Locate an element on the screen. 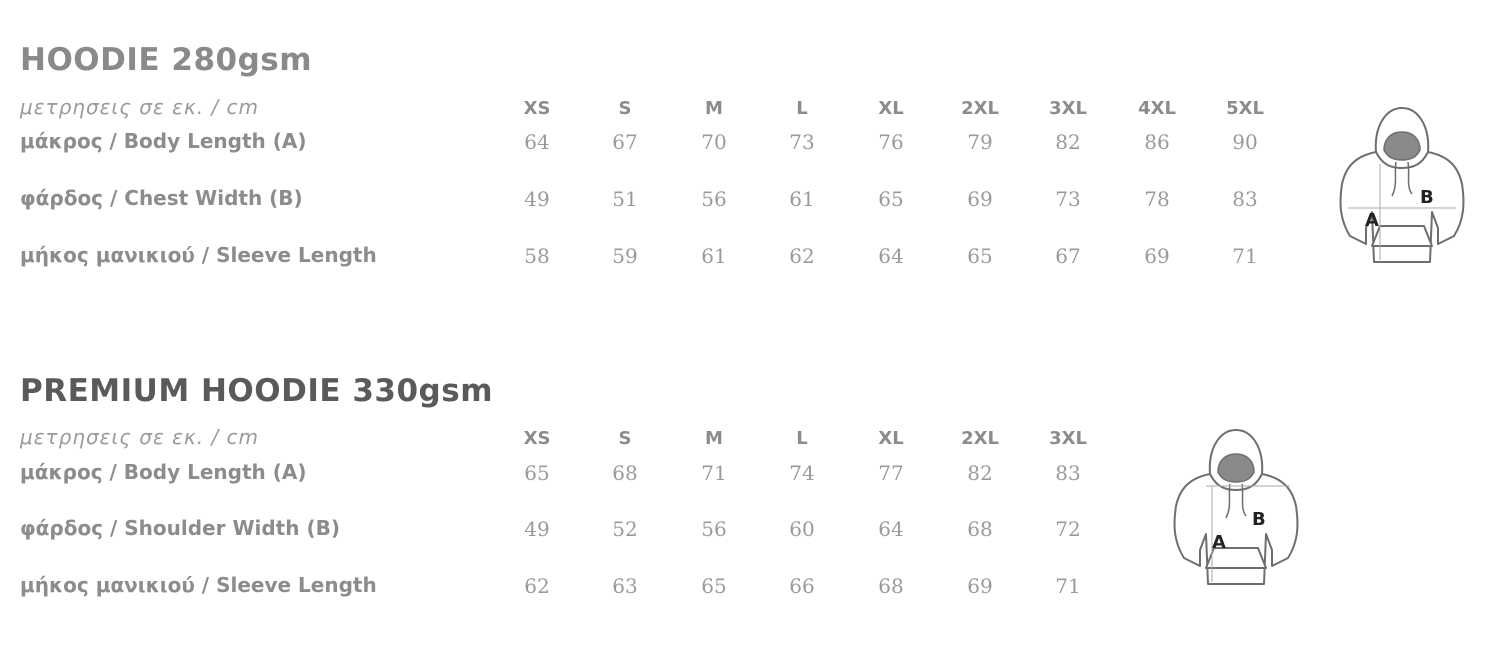  table-cell: 59 is located at coordinates (625, 256).